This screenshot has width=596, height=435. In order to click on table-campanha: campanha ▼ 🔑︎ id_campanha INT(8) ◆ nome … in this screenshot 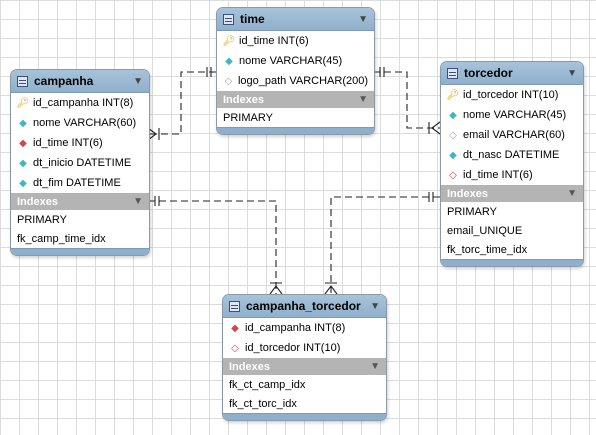, I will do `click(80, 162)`.